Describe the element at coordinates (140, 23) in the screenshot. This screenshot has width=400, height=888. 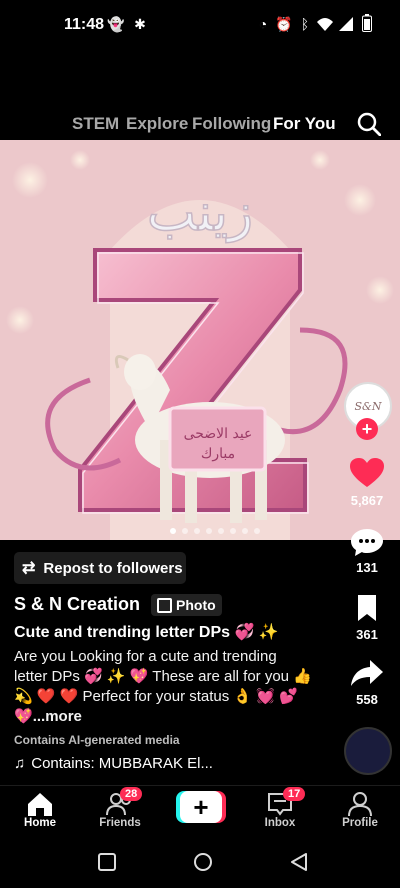
I see `pinwheel-icon: ✱` at that location.